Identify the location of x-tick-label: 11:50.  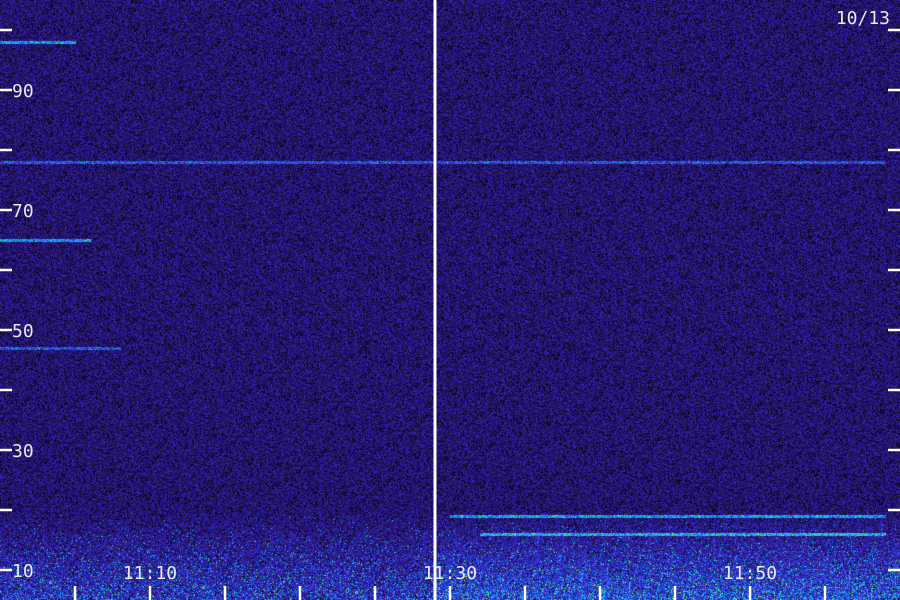
(750, 573).